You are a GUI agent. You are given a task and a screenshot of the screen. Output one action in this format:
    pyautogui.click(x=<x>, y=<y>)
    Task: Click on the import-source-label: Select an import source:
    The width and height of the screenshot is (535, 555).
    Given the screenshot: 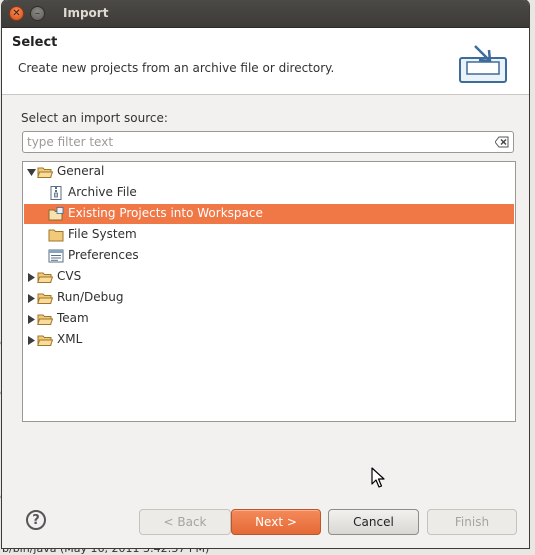 What is the action you would take?
    pyautogui.click(x=94, y=118)
    